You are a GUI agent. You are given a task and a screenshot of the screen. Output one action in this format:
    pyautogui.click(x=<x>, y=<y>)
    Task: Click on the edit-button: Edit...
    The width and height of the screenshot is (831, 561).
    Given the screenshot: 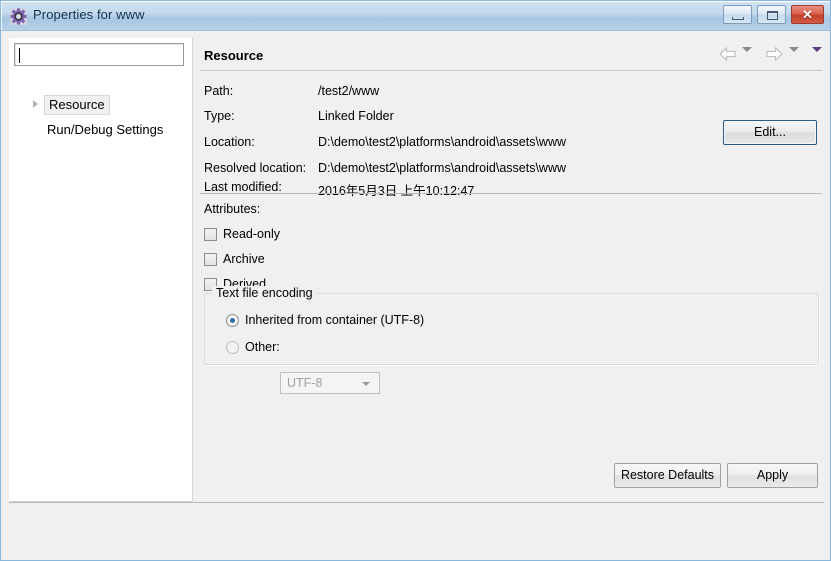 What is the action you would take?
    pyautogui.click(x=770, y=132)
    